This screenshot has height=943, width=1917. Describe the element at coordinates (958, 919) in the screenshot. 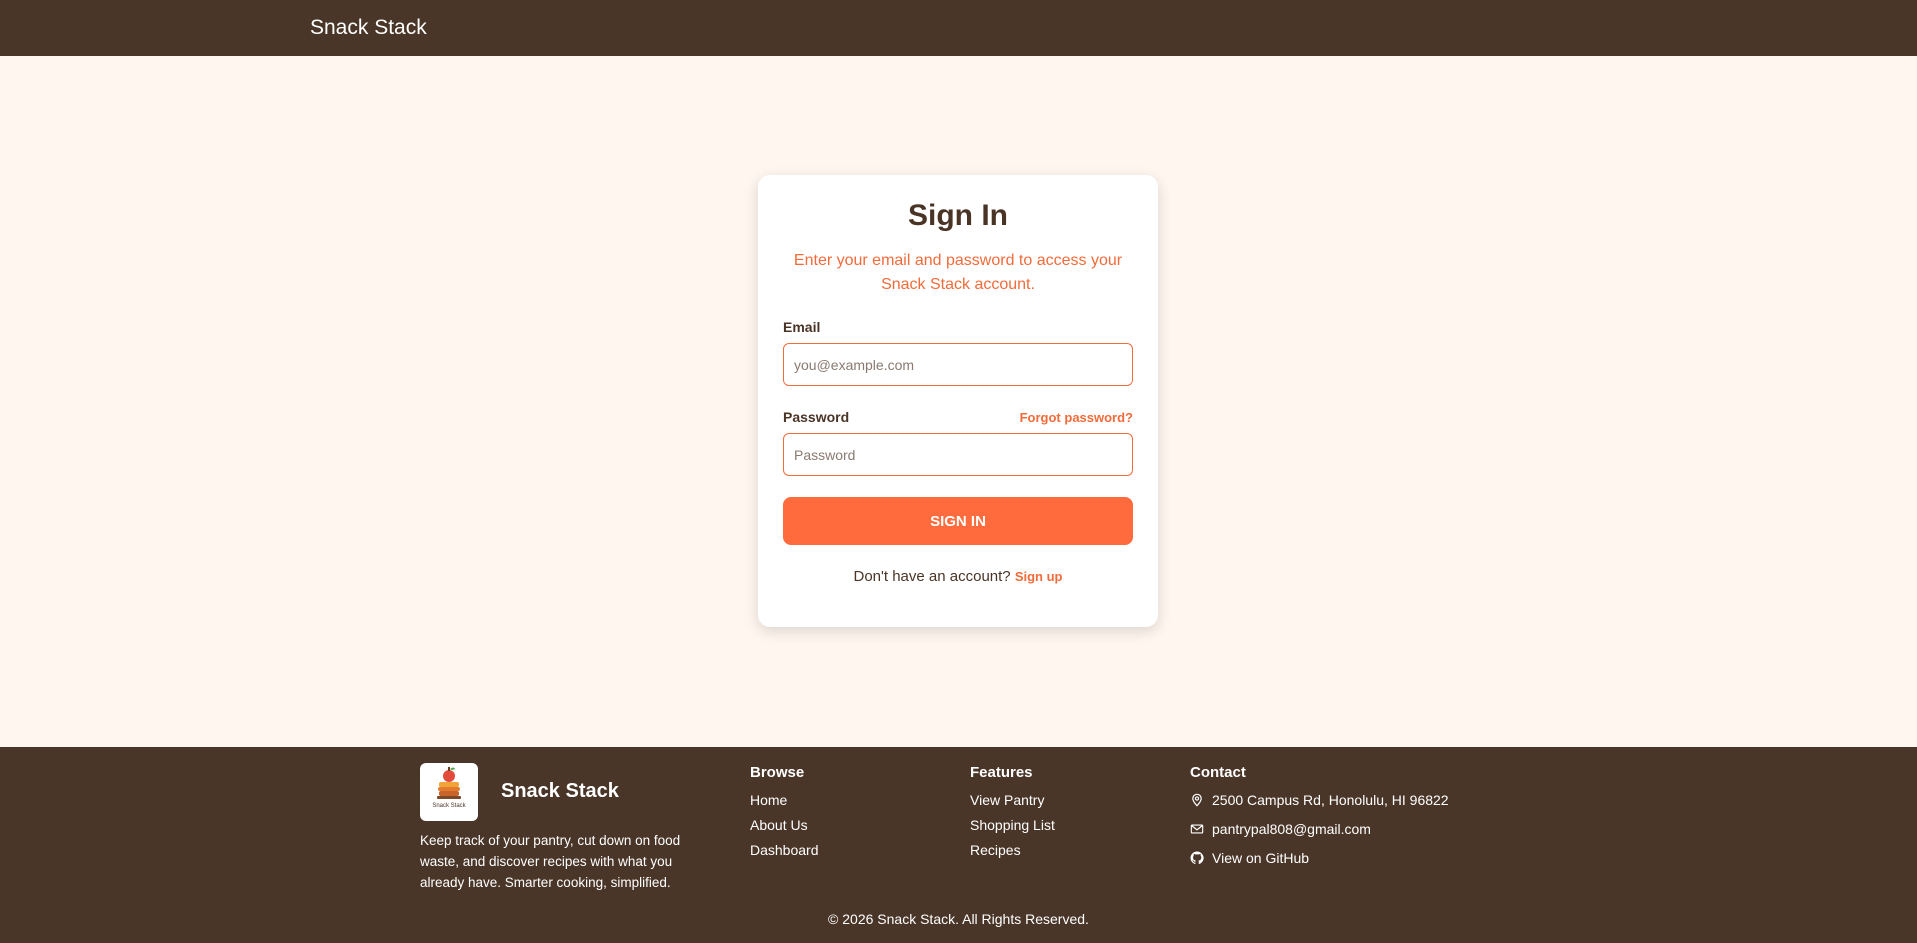

I see `footer-copyright: © 2026 Snack Stack. All Rights Reserved.` at that location.